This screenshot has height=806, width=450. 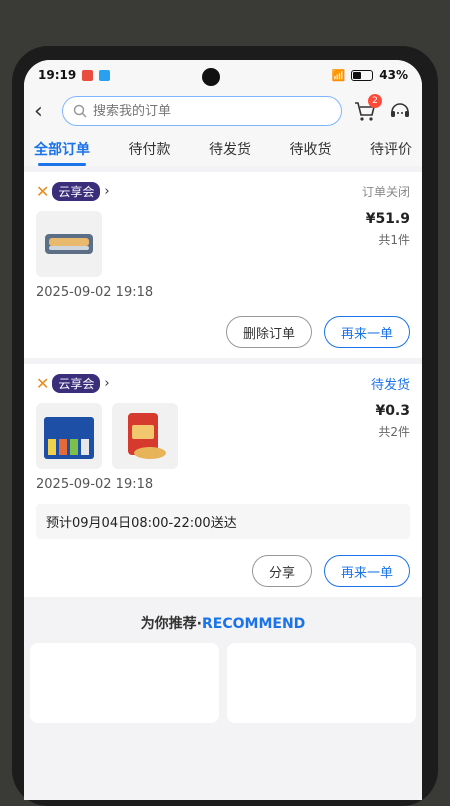 I want to click on drink-box-product-icon, so click(x=69, y=438).